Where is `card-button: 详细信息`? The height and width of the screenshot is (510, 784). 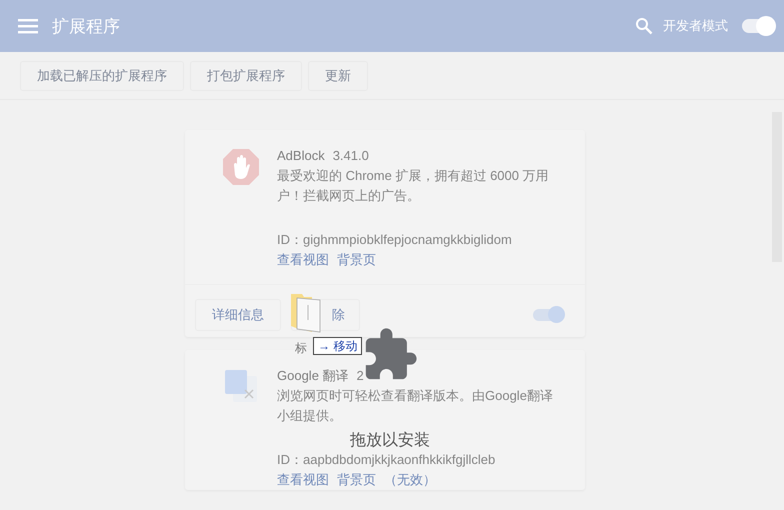 card-button: 详细信息 is located at coordinates (238, 315).